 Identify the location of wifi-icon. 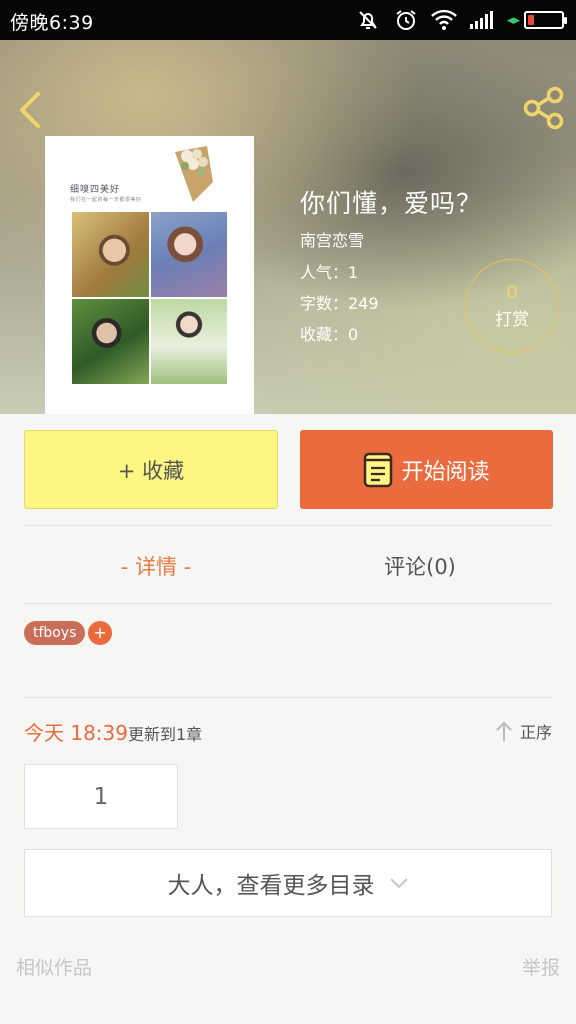
(444, 20).